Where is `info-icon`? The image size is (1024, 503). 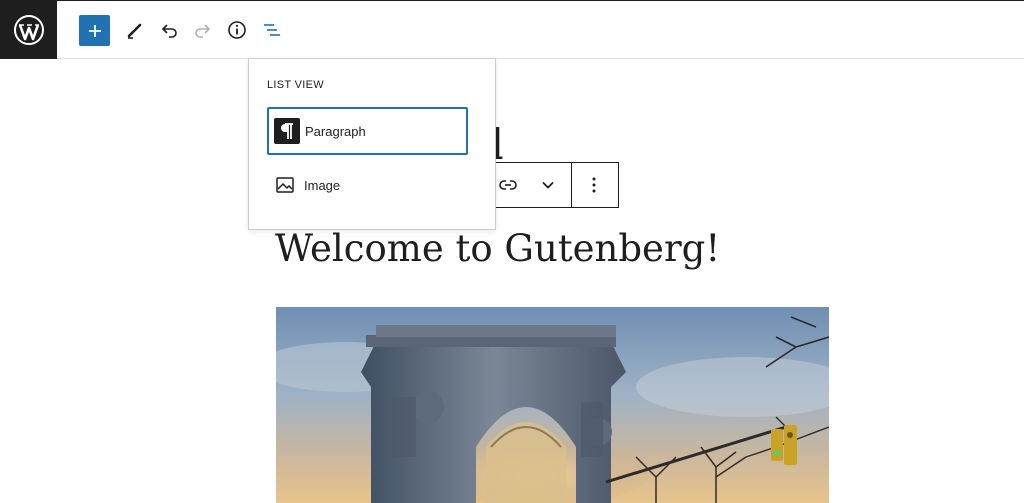
info-icon is located at coordinates (237, 30).